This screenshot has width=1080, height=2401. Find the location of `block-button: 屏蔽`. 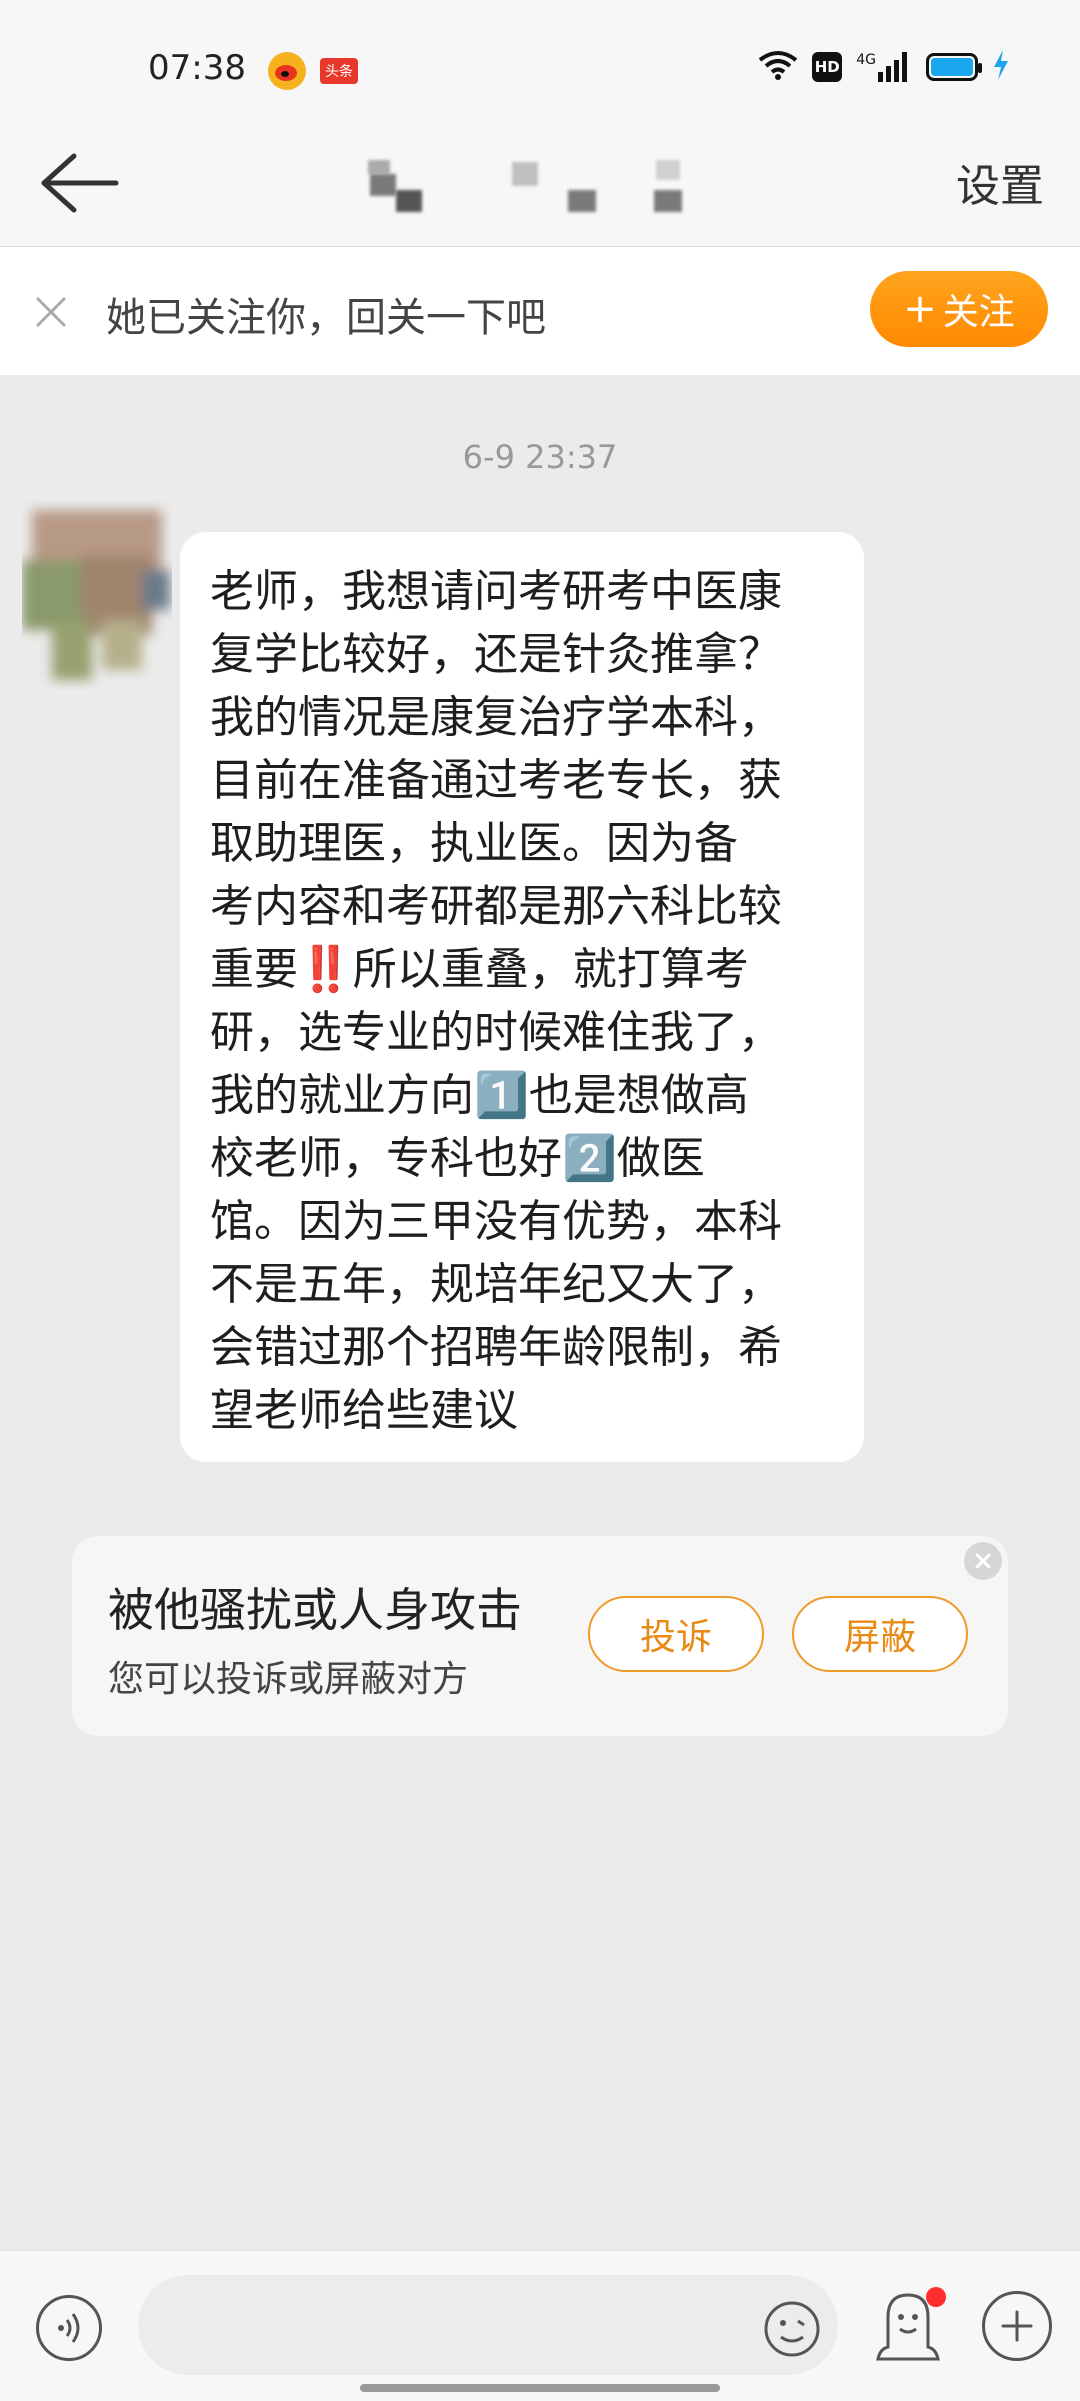

block-button: 屏蔽 is located at coordinates (880, 1634).